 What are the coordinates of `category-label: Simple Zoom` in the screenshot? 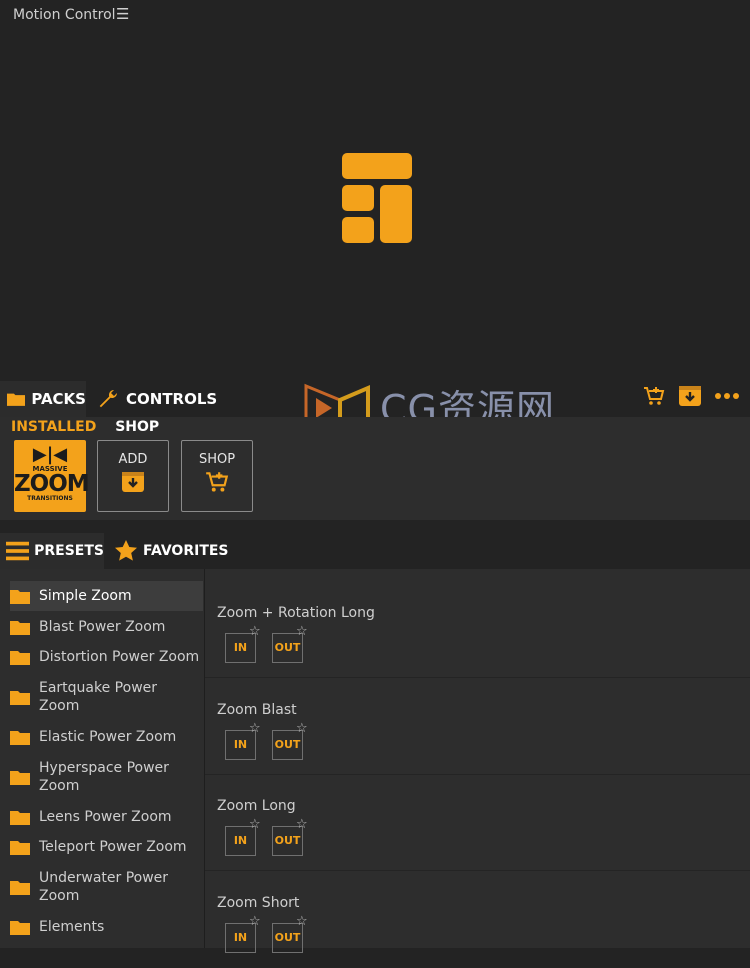 It's located at (85, 596).